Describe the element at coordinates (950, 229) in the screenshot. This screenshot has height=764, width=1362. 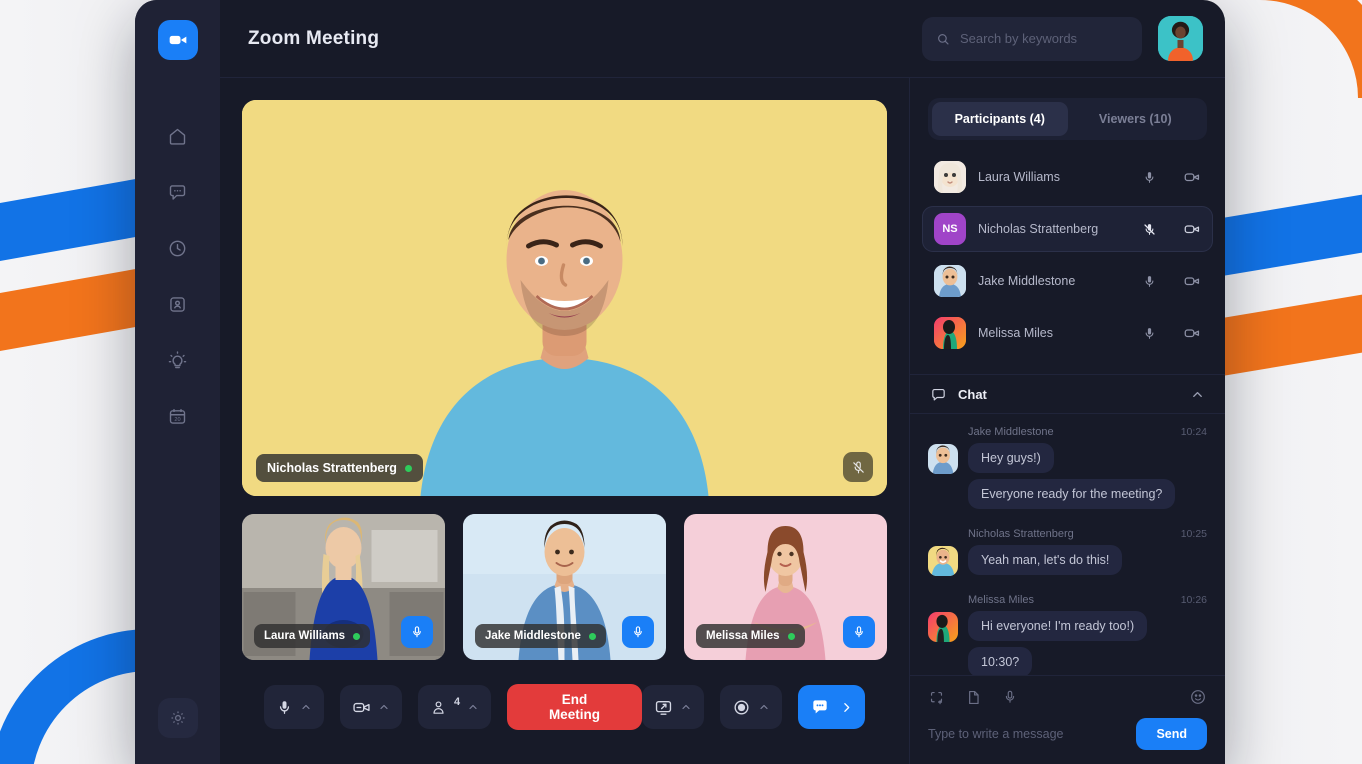
I see `participant-avatar: NS` at that location.